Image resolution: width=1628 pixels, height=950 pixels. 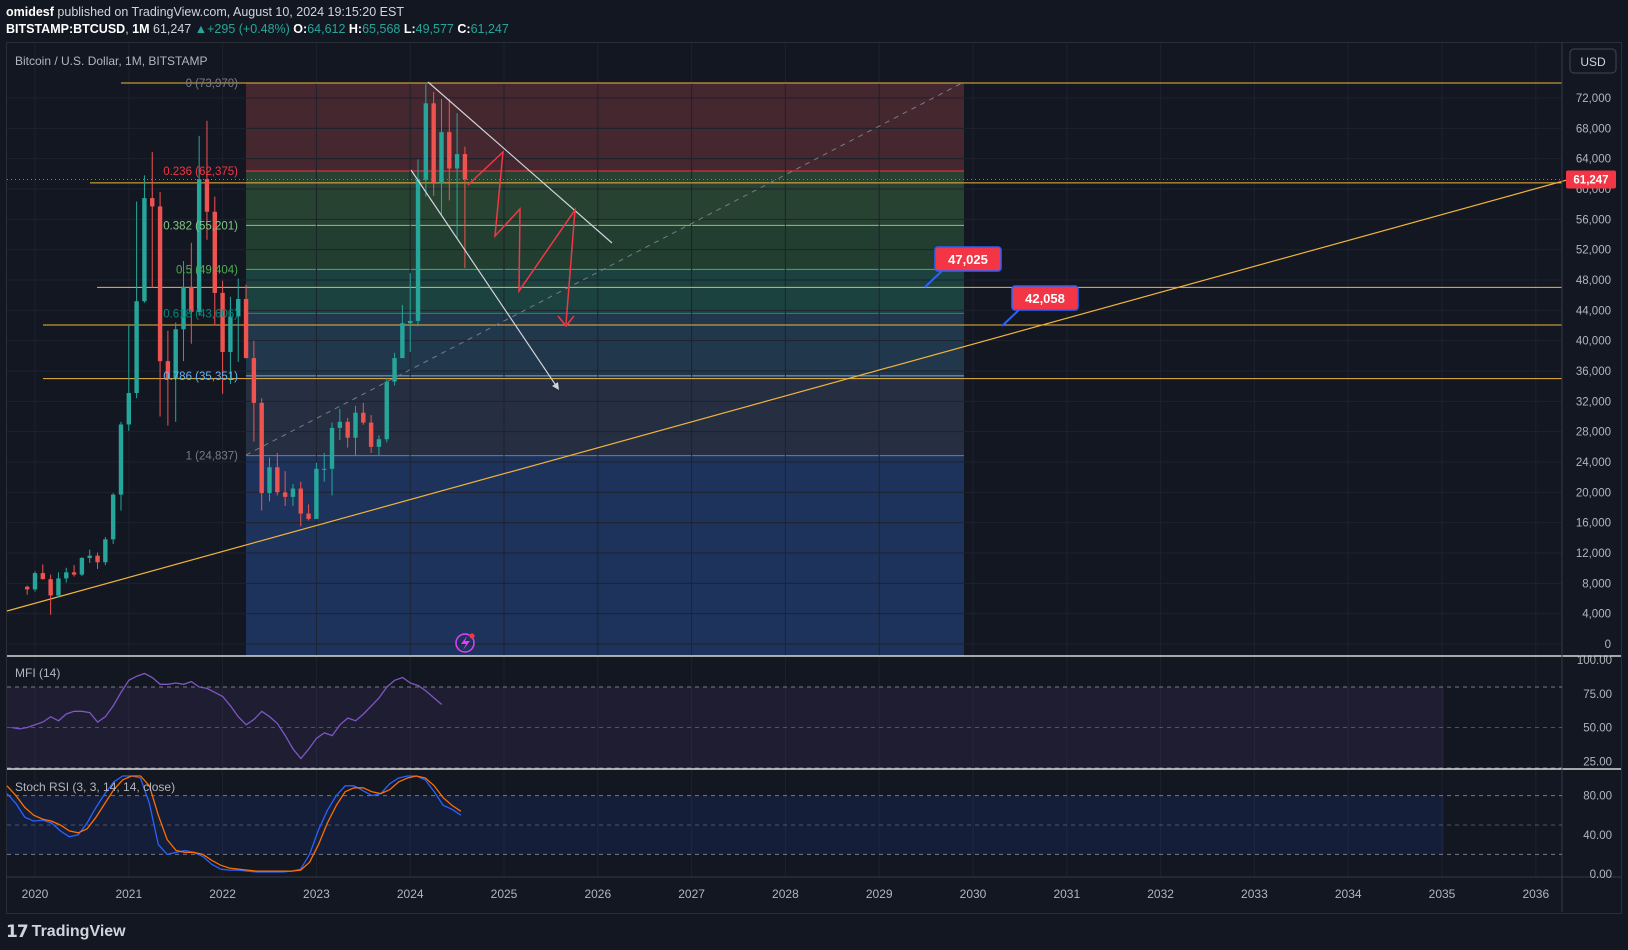 I want to click on mfi-band, so click(x=725, y=727).